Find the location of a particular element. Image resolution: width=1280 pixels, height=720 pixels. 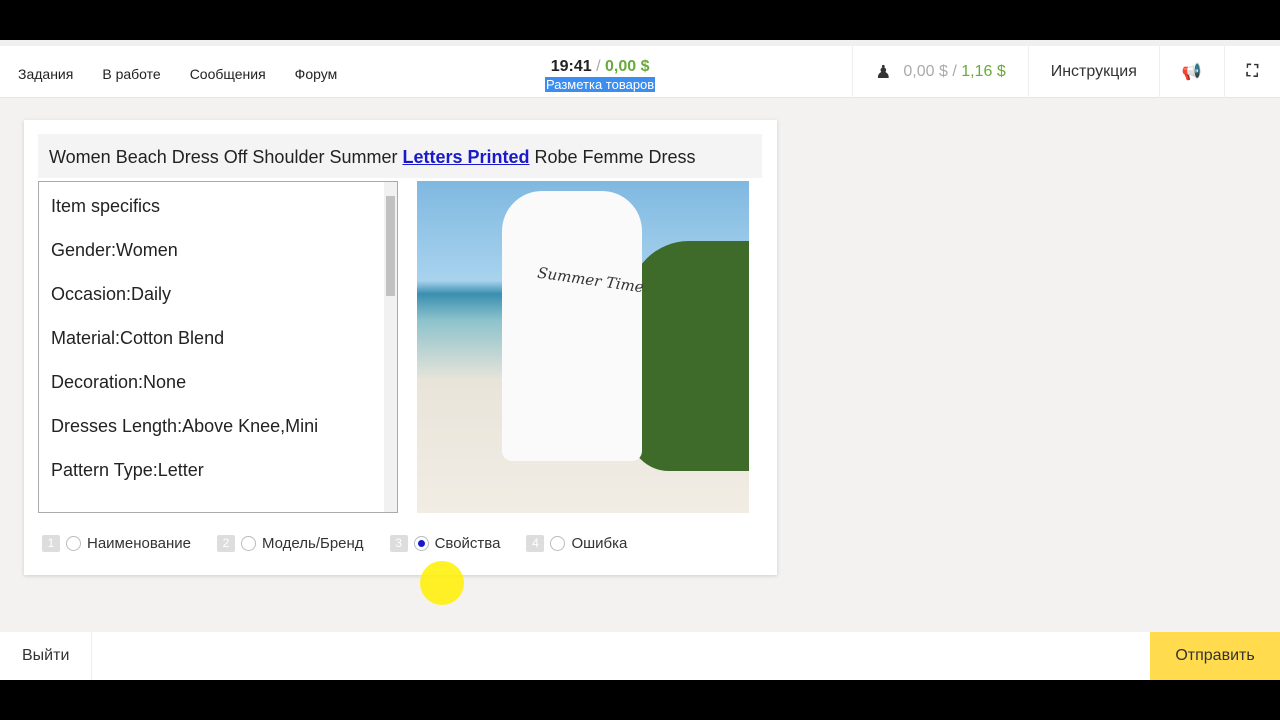

cursor-highlight is located at coordinates (442, 583).